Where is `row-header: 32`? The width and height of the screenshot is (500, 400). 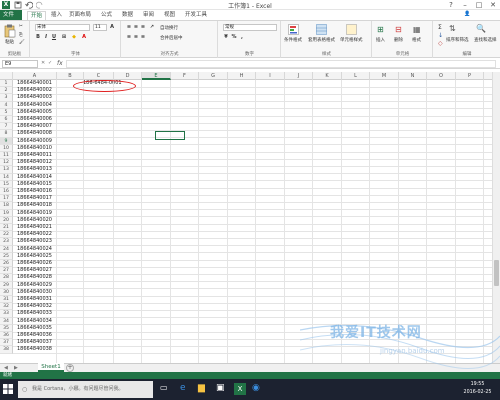
row-header: 32 is located at coordinates (6, 307).